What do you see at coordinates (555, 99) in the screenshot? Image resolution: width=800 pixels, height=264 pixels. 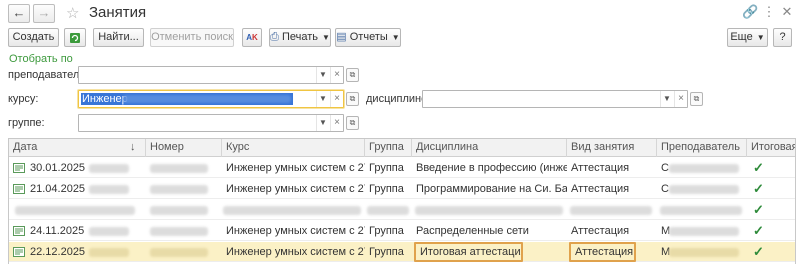 I see `discipline-filter-input: ▼ ×` at bounding box center [555, 99].